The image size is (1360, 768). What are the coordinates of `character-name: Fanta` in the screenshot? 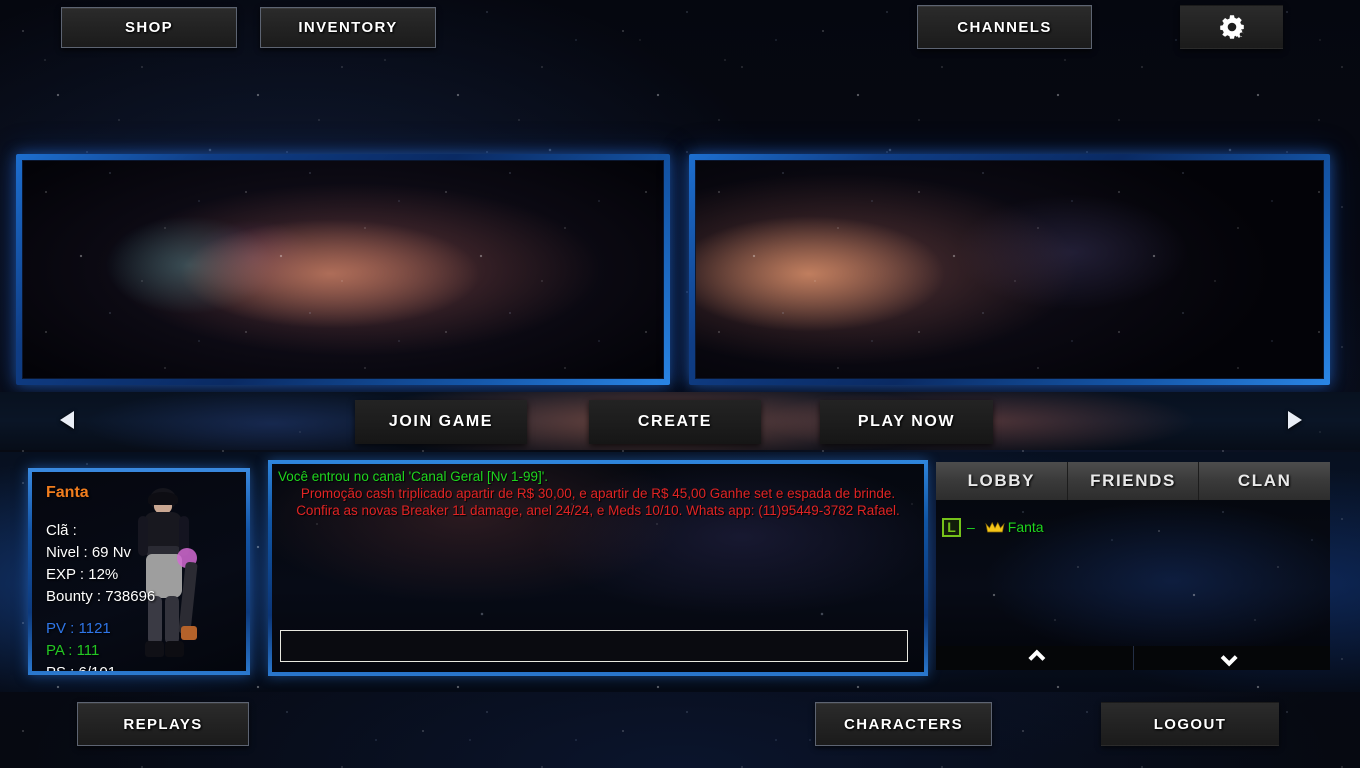 It's located at (67, 492).